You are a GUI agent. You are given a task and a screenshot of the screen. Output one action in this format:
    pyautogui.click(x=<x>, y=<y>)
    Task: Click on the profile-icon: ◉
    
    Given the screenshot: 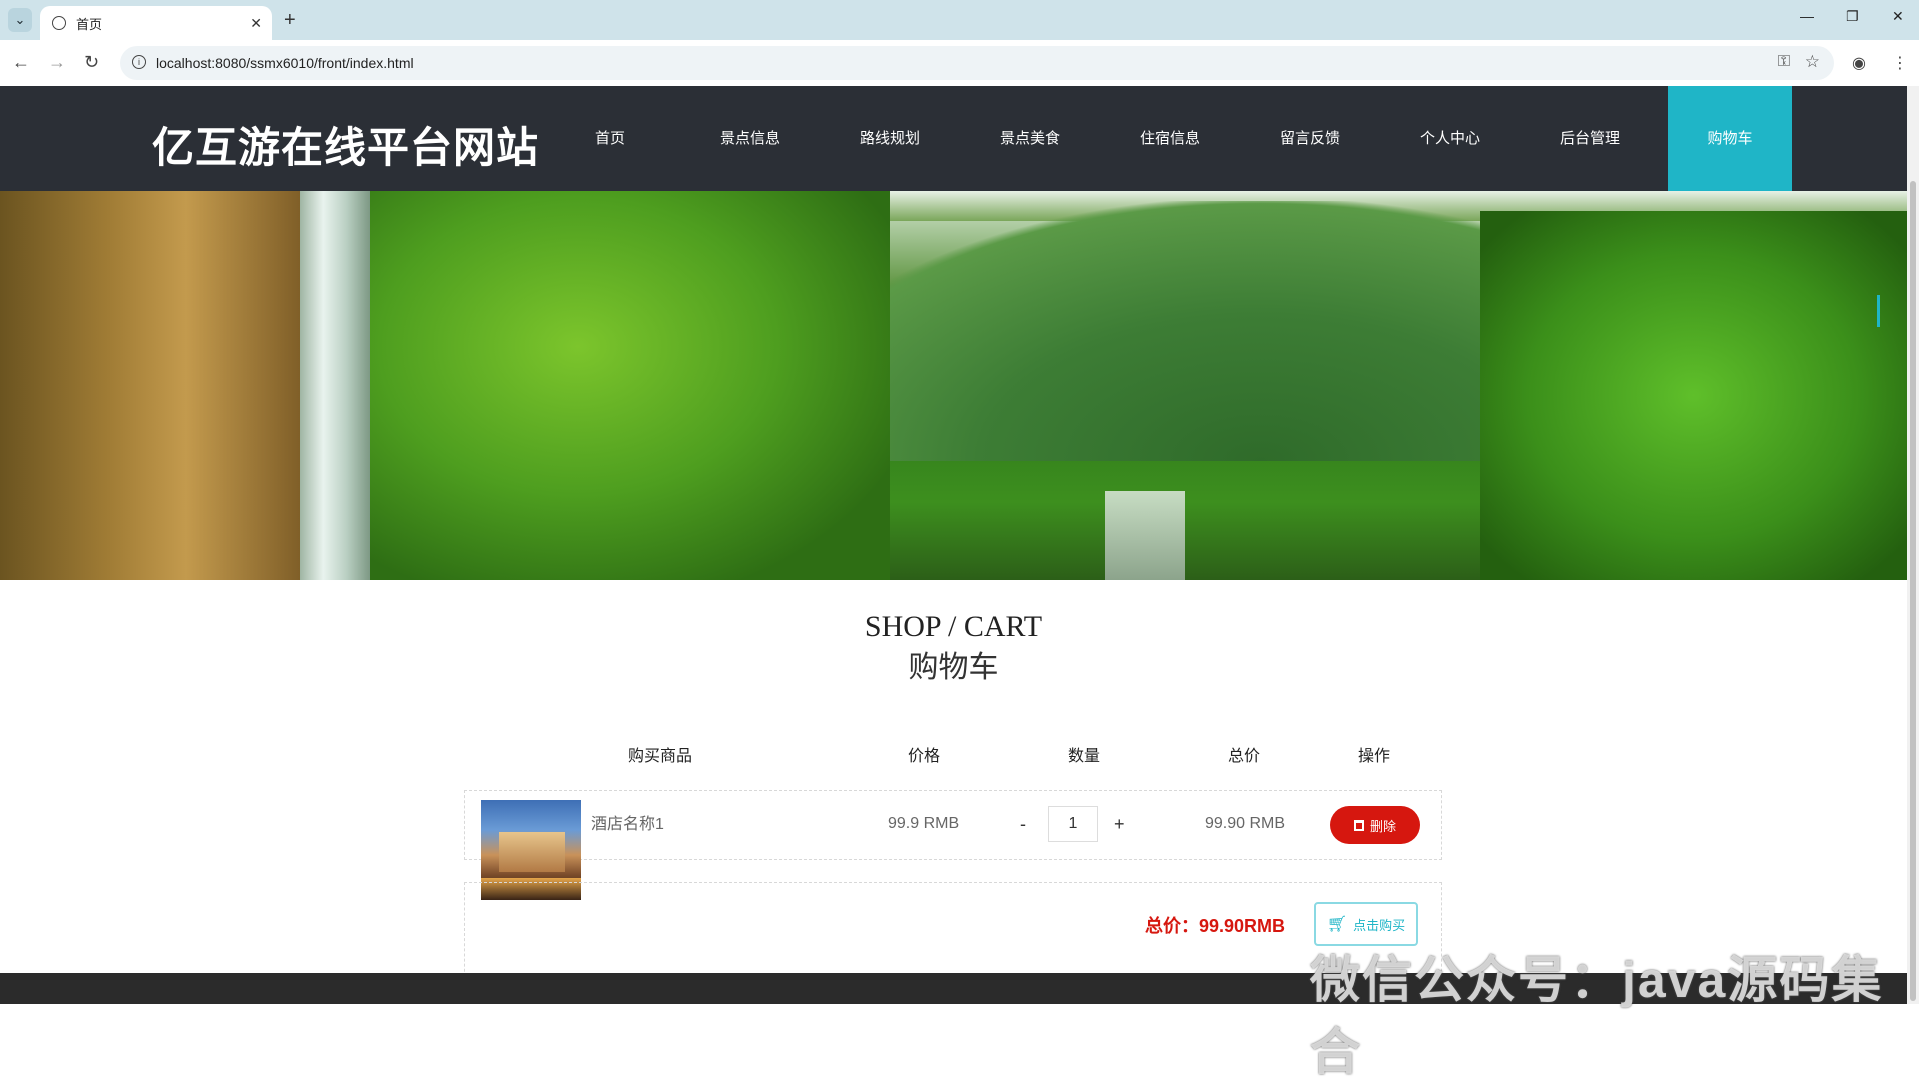 What is the action you would take?
    pyautogui.click(x=1859, y=63)
    